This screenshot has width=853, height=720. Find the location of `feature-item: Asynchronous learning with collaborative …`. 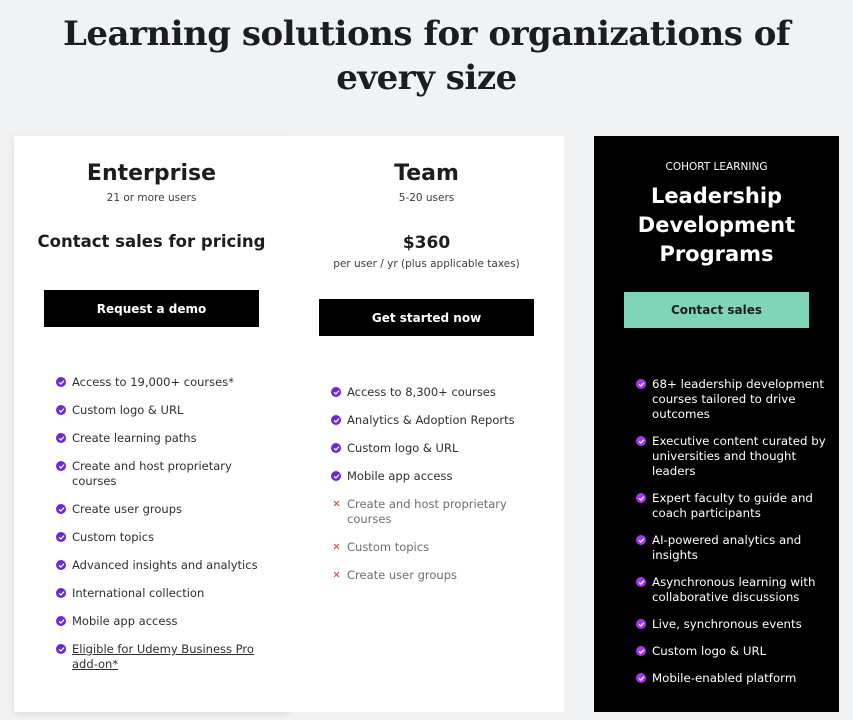

feature-item: Asynchronous learning with collaborative … is located at coordinates (736, 590).